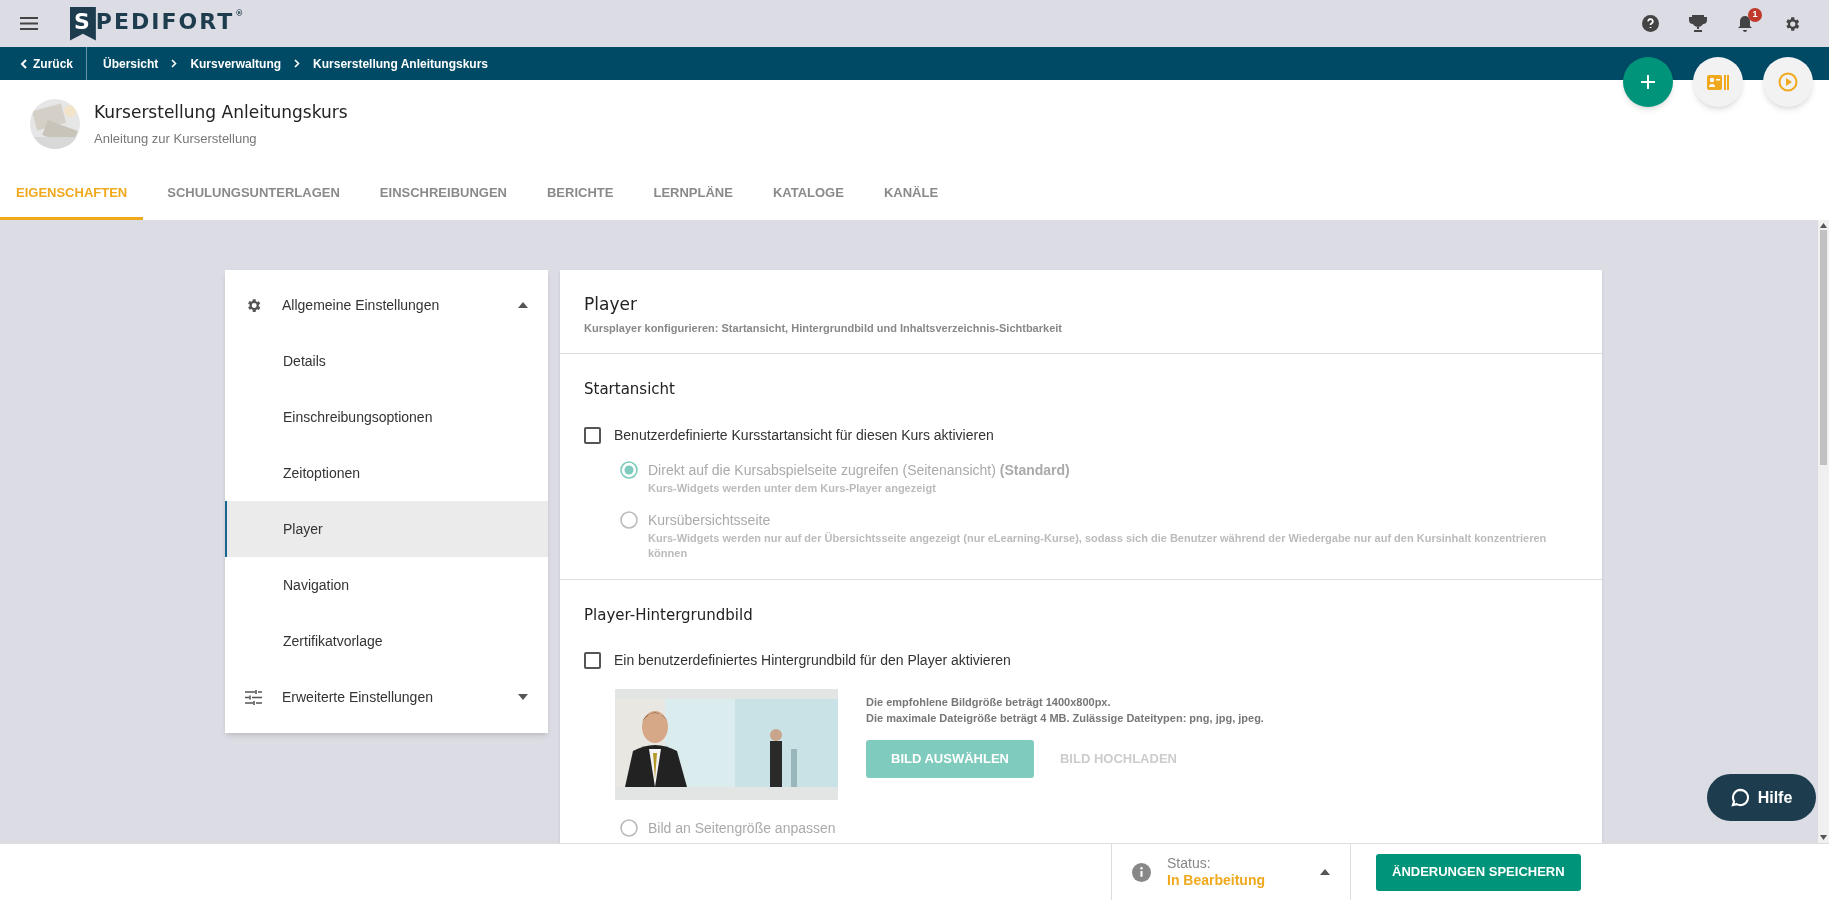 This screenshot has height=900, width=1829. I want to click on image-info-text: Die maximale Dateigröße beträgt 4 MB. Zulässige Dateitypen: png, jpg, jpeg., so click(1065, 718).